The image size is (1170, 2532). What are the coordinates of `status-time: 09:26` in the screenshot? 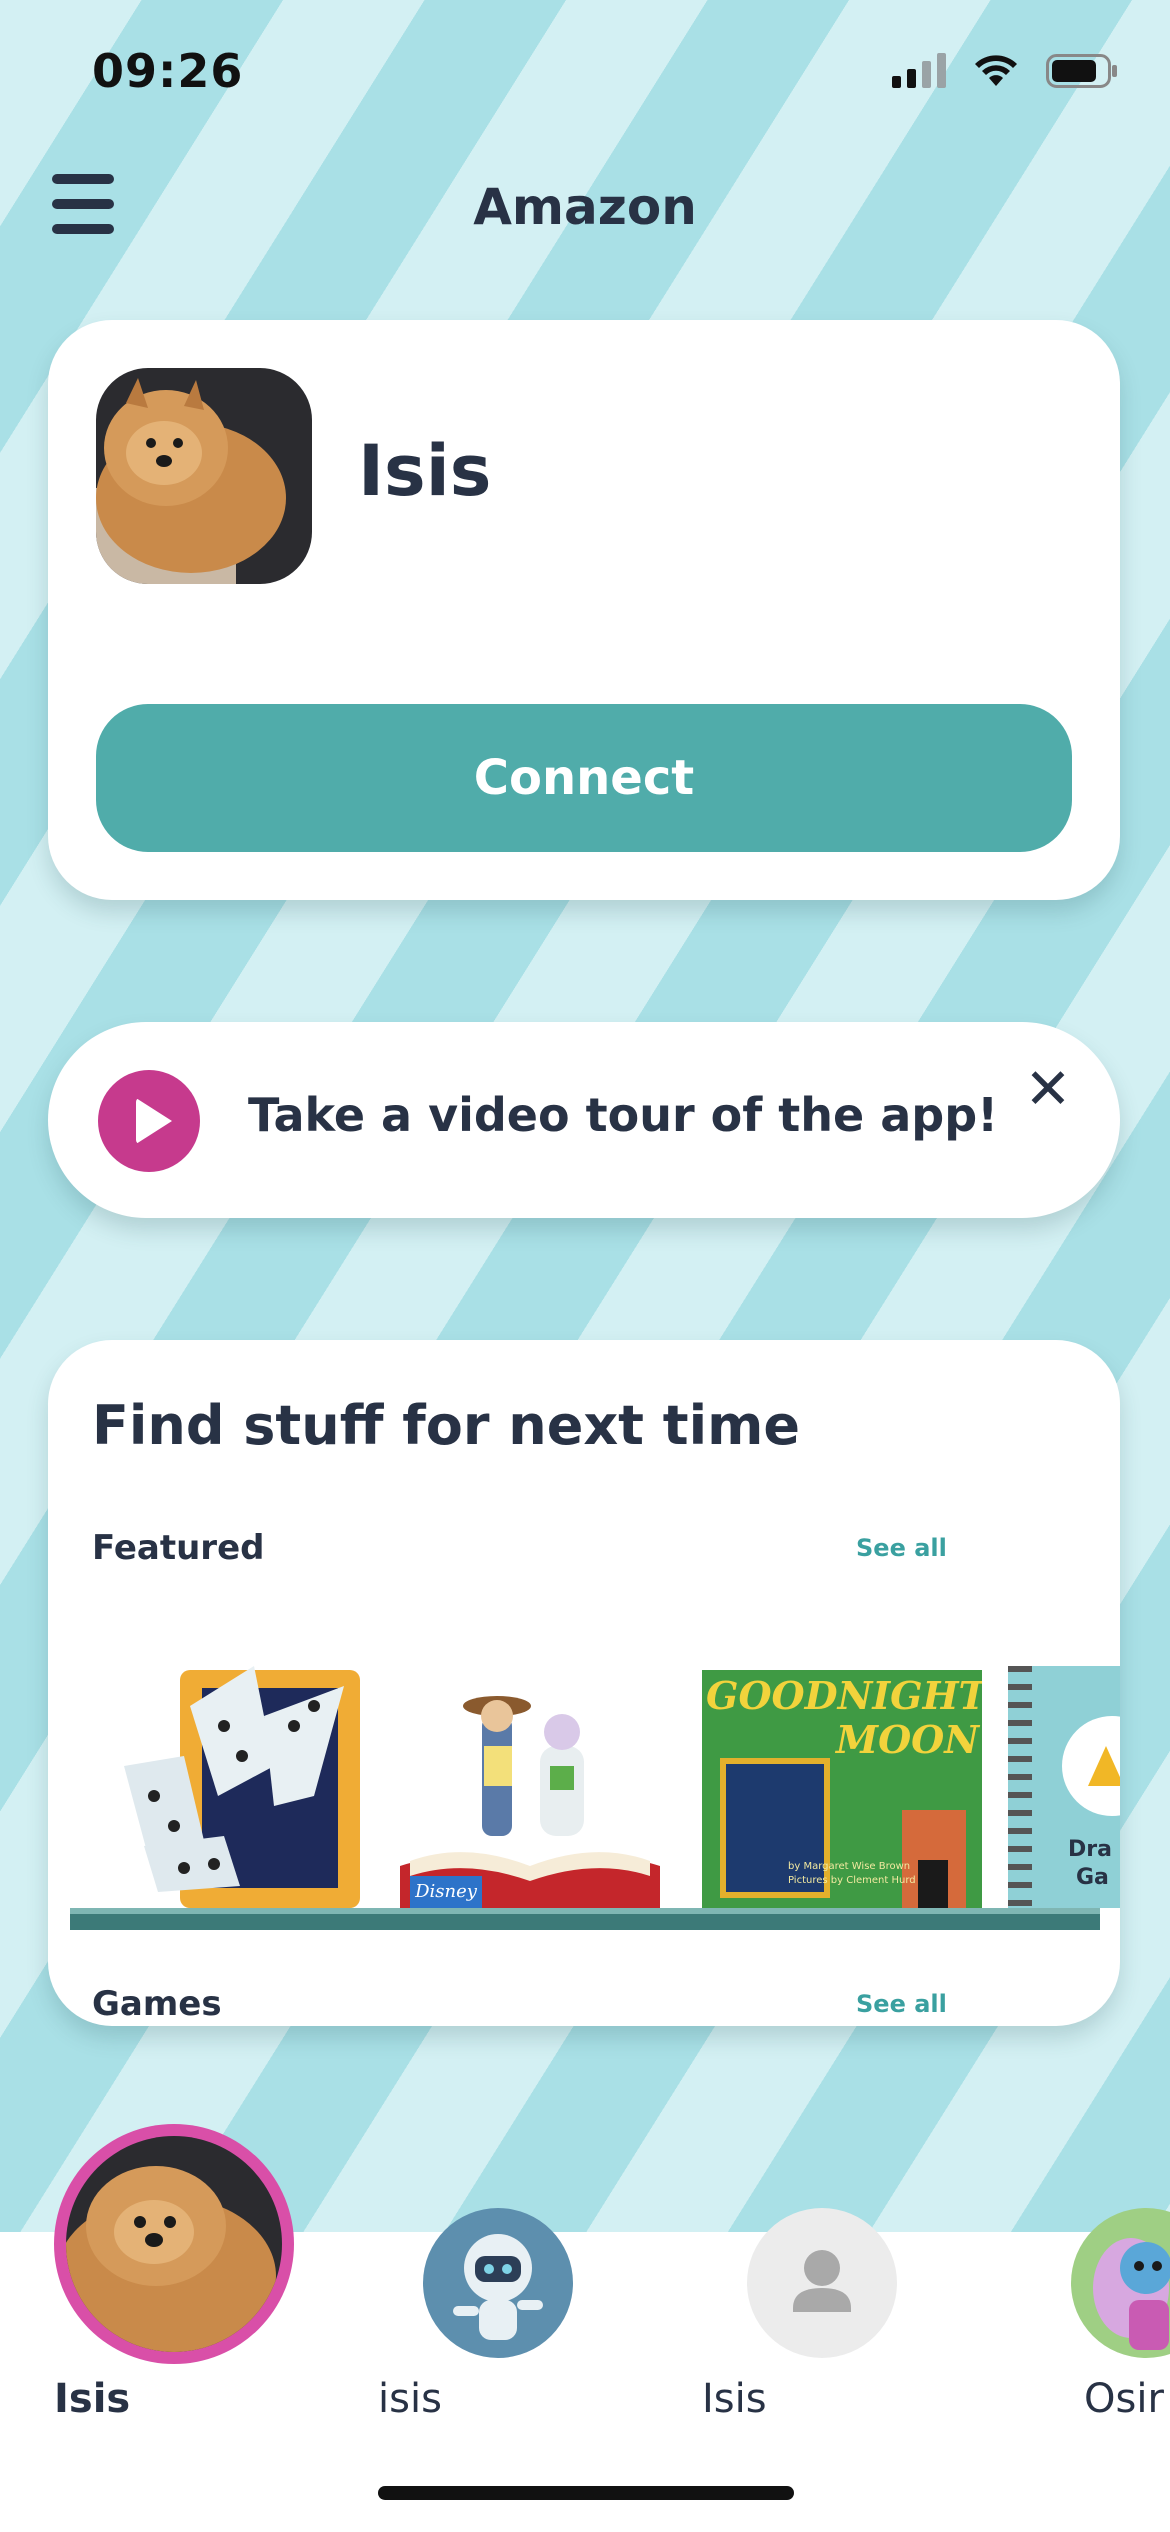 It's located at (168, 71).